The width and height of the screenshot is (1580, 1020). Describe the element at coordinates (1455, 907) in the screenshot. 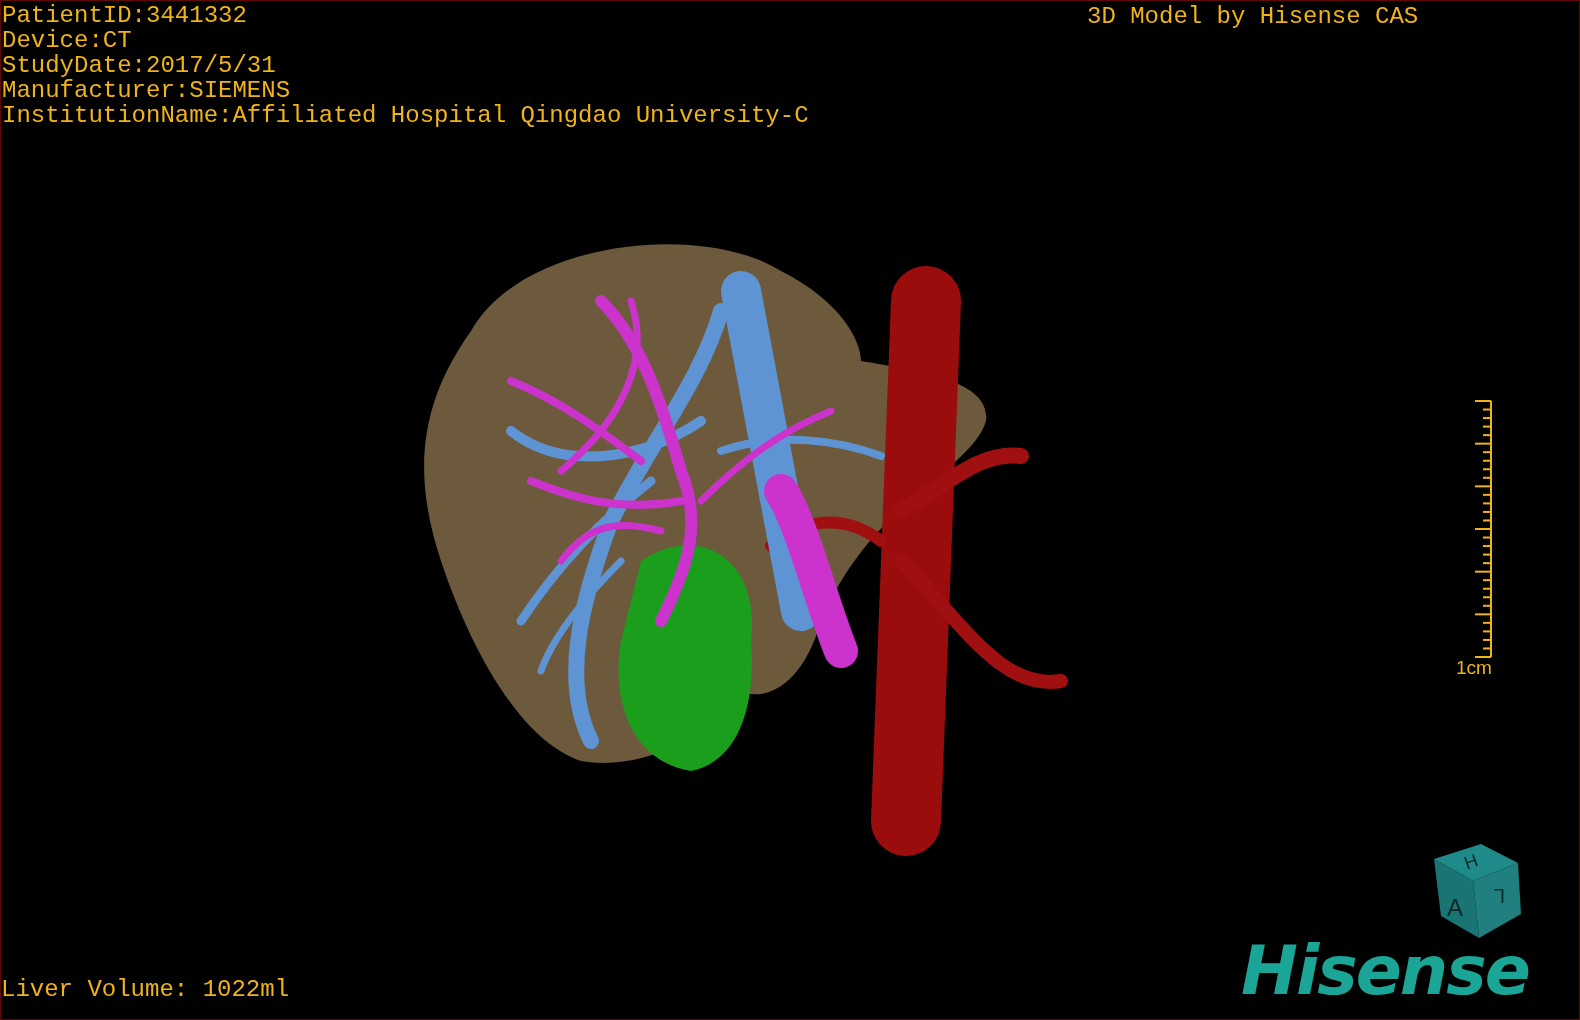

I see `cube-face-label: A` at that location.